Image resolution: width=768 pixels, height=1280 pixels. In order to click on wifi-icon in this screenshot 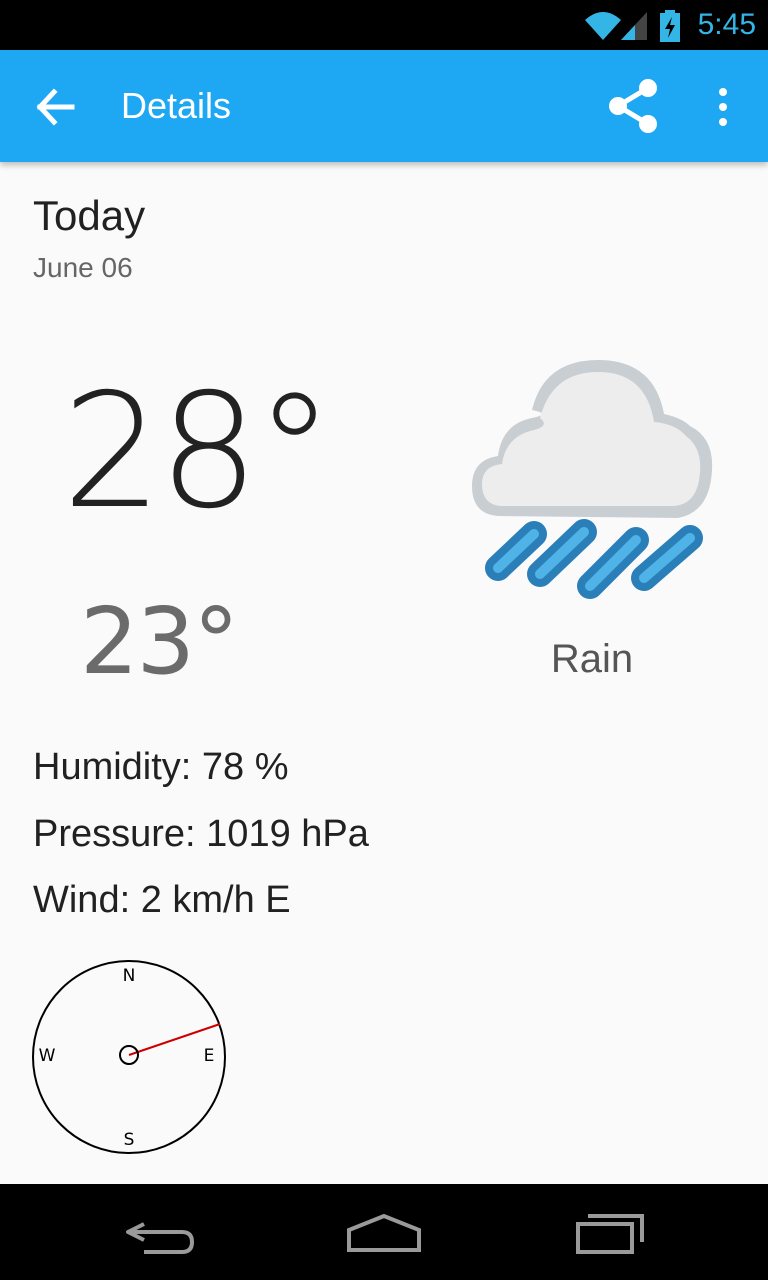, I will do `click(603, 26)`.